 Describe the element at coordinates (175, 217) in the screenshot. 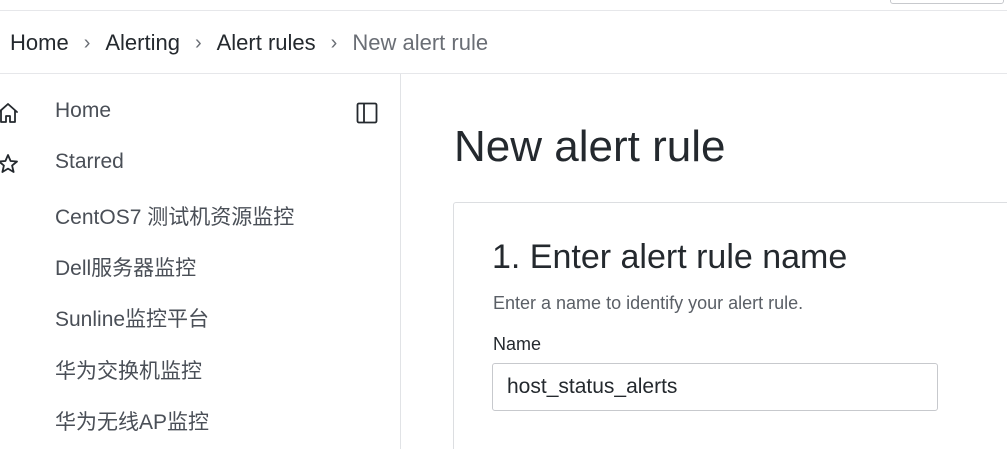

I see `sidebar-item-label: CentOS7 测试机资源监控` at that location.